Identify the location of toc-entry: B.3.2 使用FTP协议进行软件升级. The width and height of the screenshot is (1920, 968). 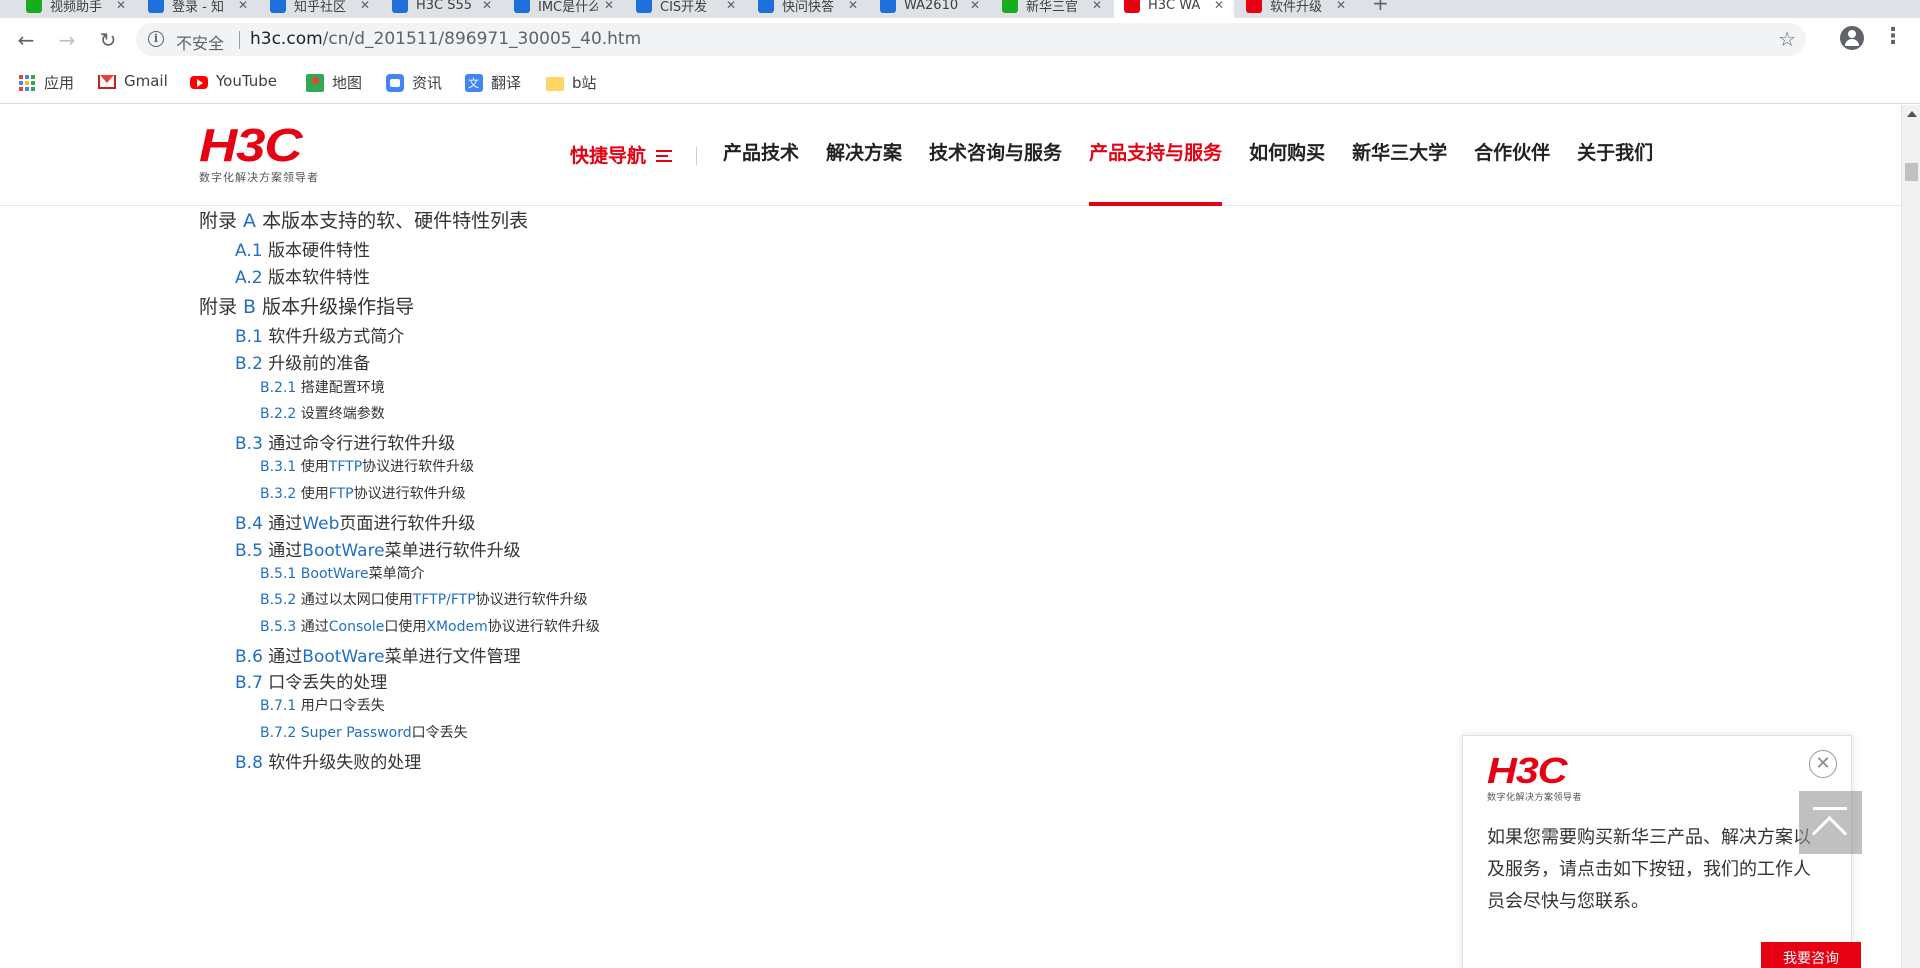
(363, 493).